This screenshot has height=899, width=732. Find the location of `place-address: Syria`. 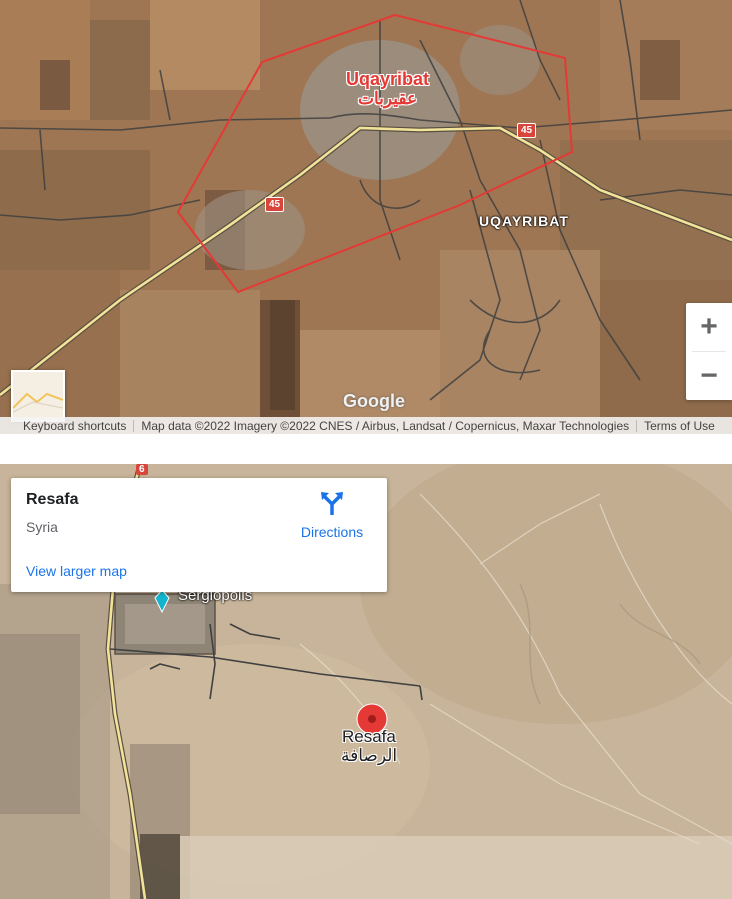

place-address: Syria is located at coordinates (42, 527).